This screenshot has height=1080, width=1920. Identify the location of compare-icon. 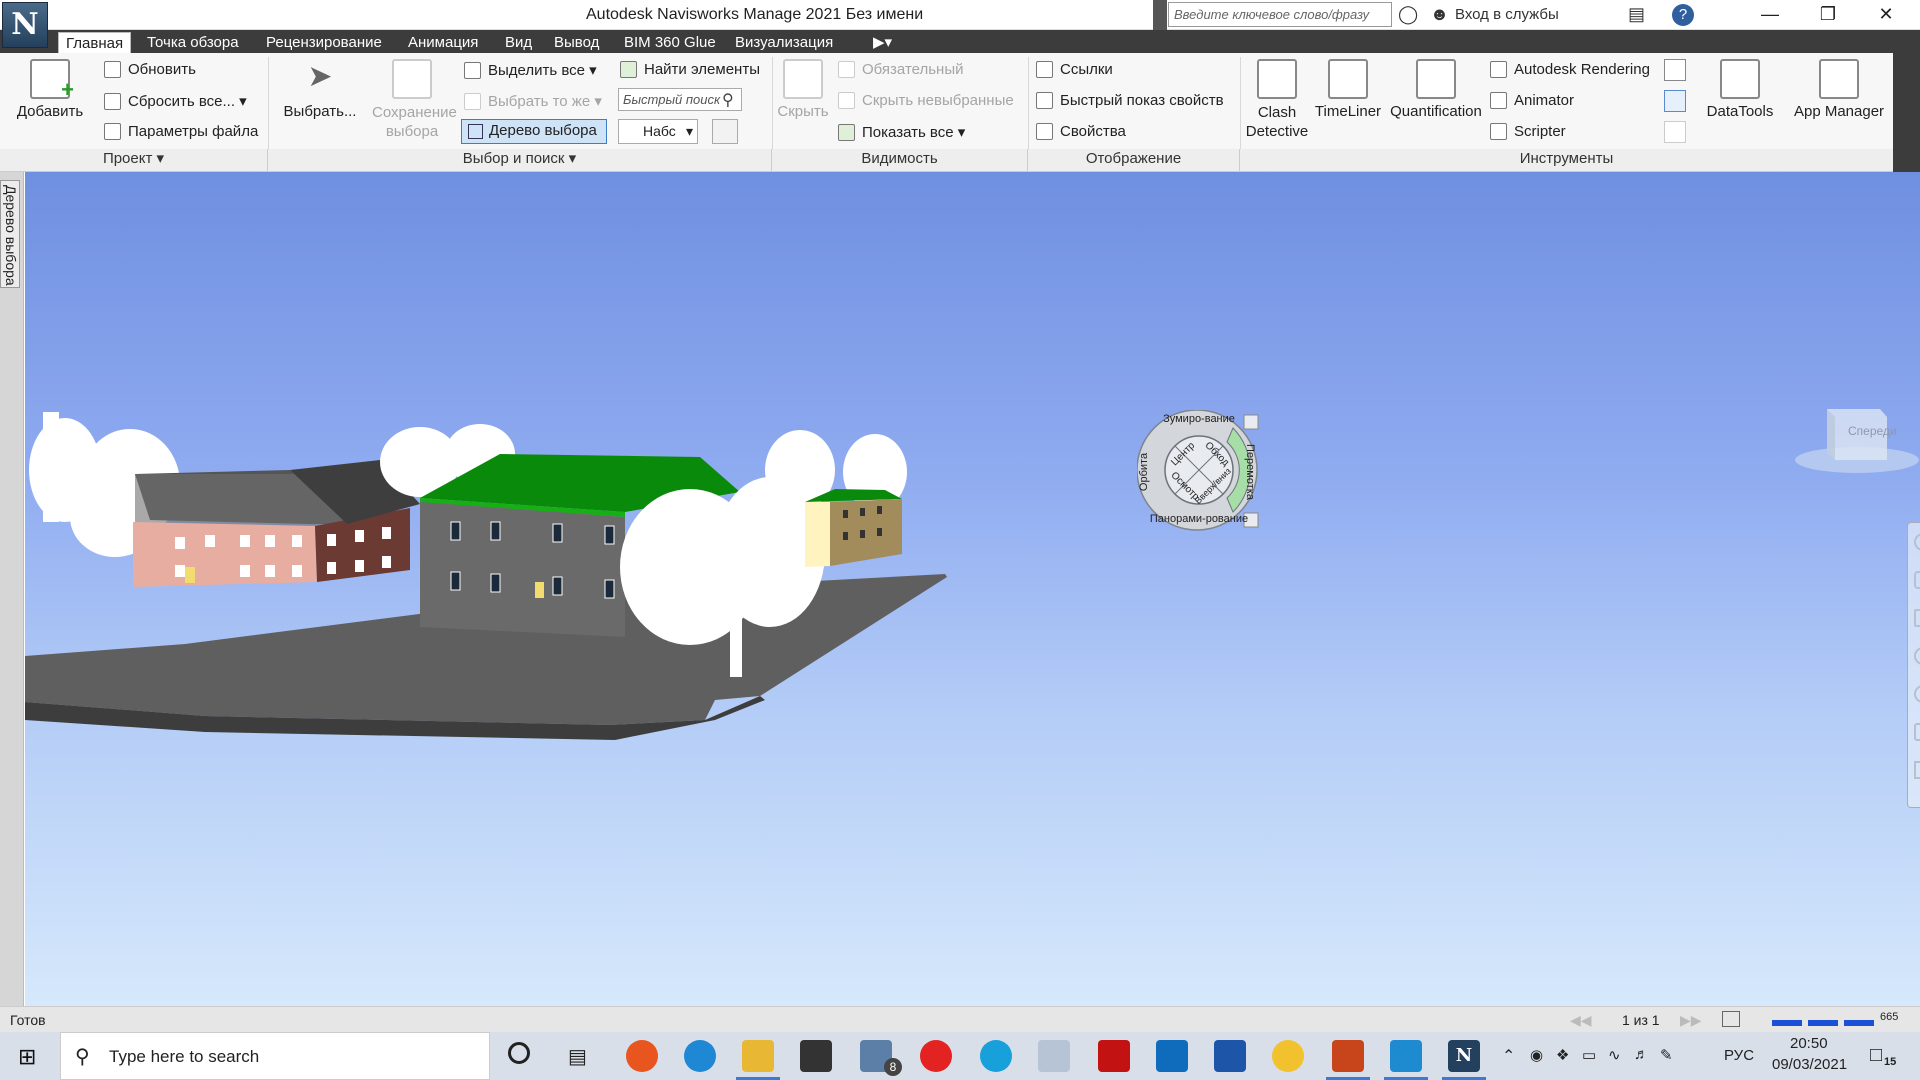
(1675, 132).